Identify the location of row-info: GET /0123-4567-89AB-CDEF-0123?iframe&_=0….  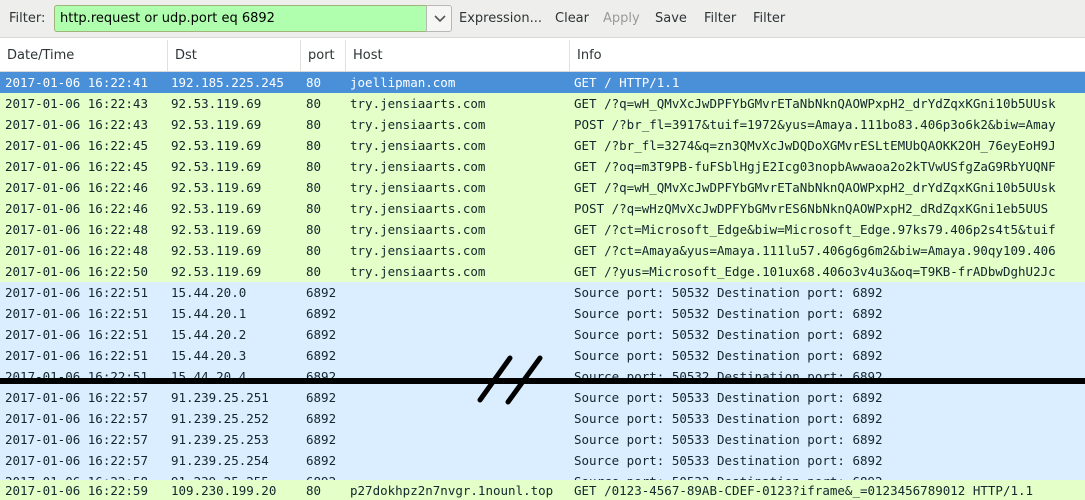
(804, 490).